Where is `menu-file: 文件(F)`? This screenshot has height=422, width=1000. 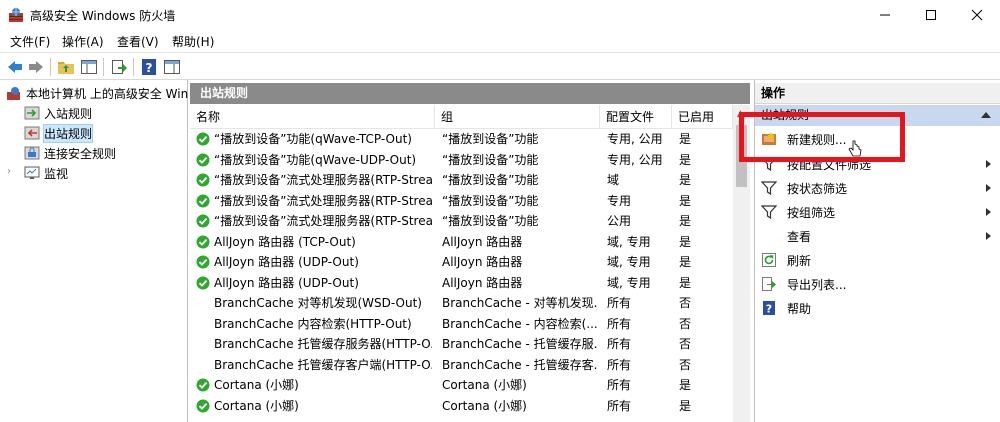
menu-file: 文件(F) is located at coordinates (30, 41).